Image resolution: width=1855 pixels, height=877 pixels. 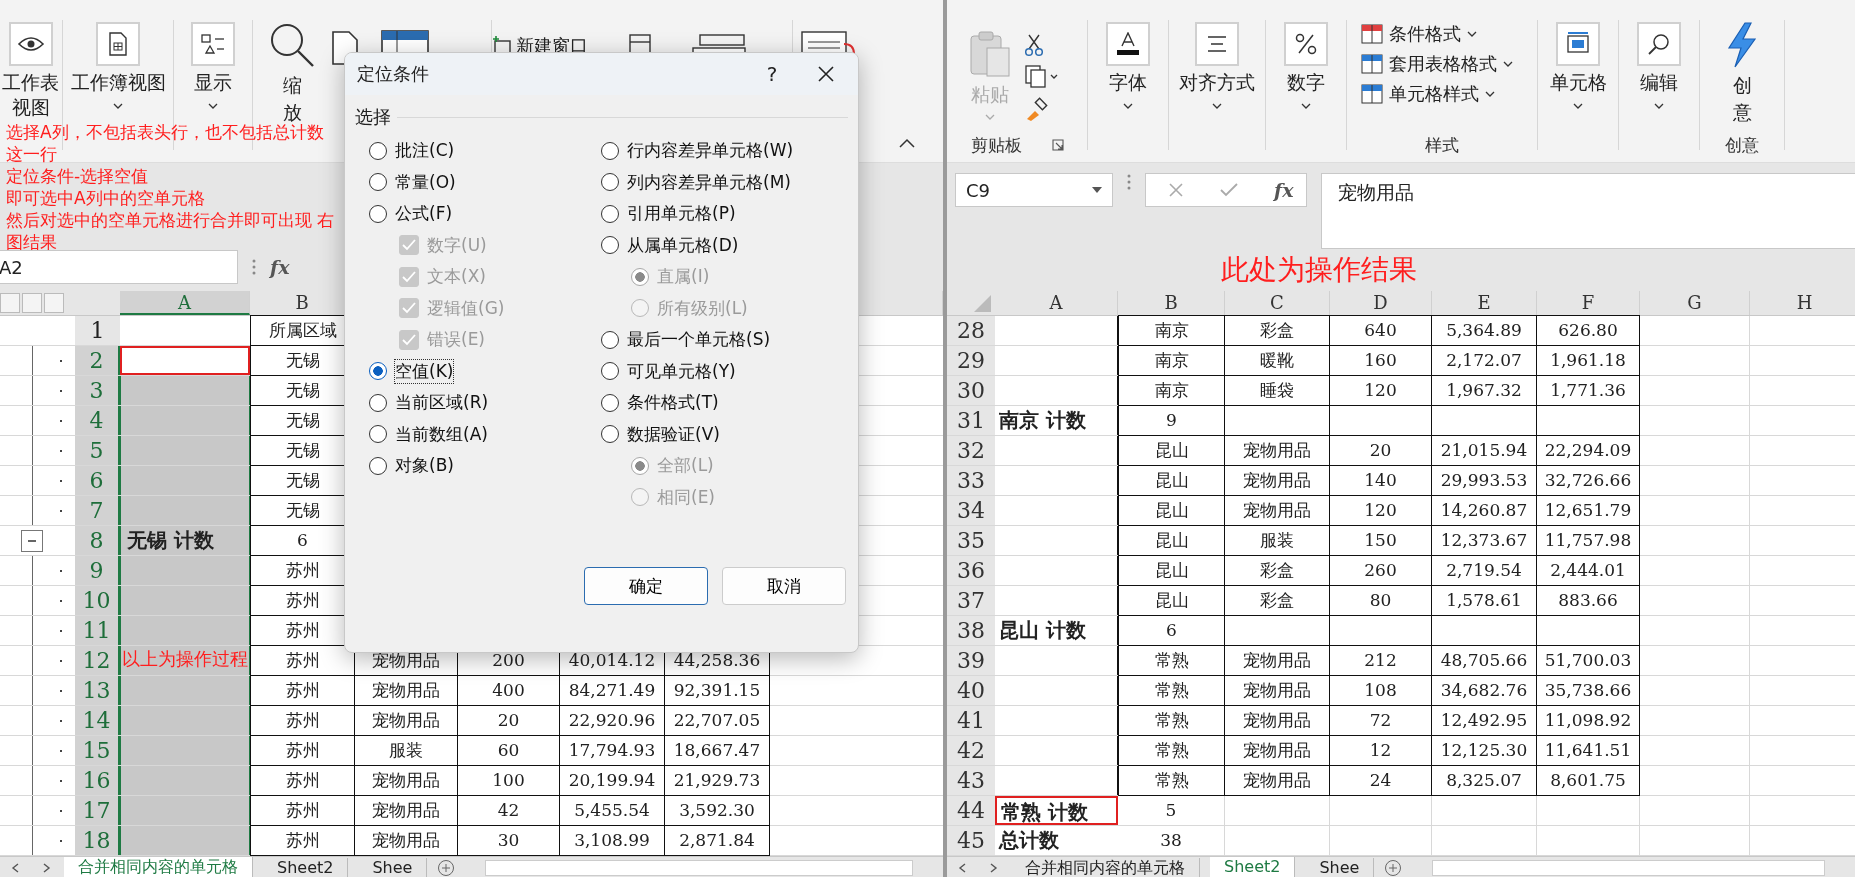 I want to click on help-button: ?, so click(x=772, y=74).